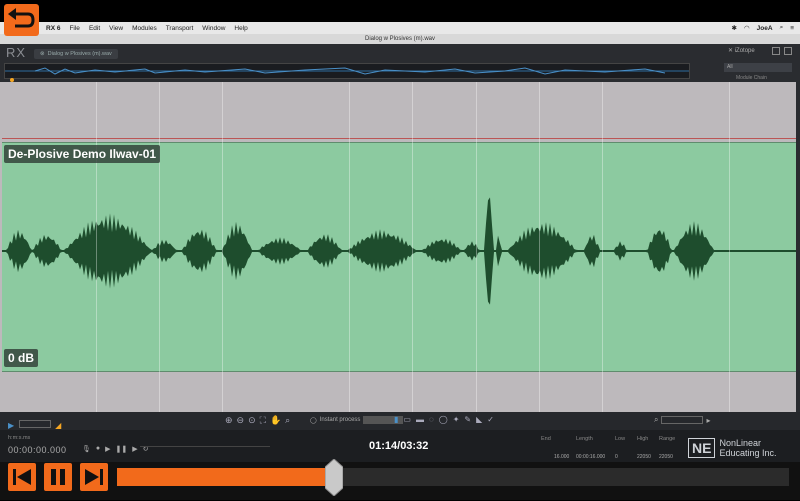  I want to click on zoom-controls: ⌕ ▸, so click(682, 420).